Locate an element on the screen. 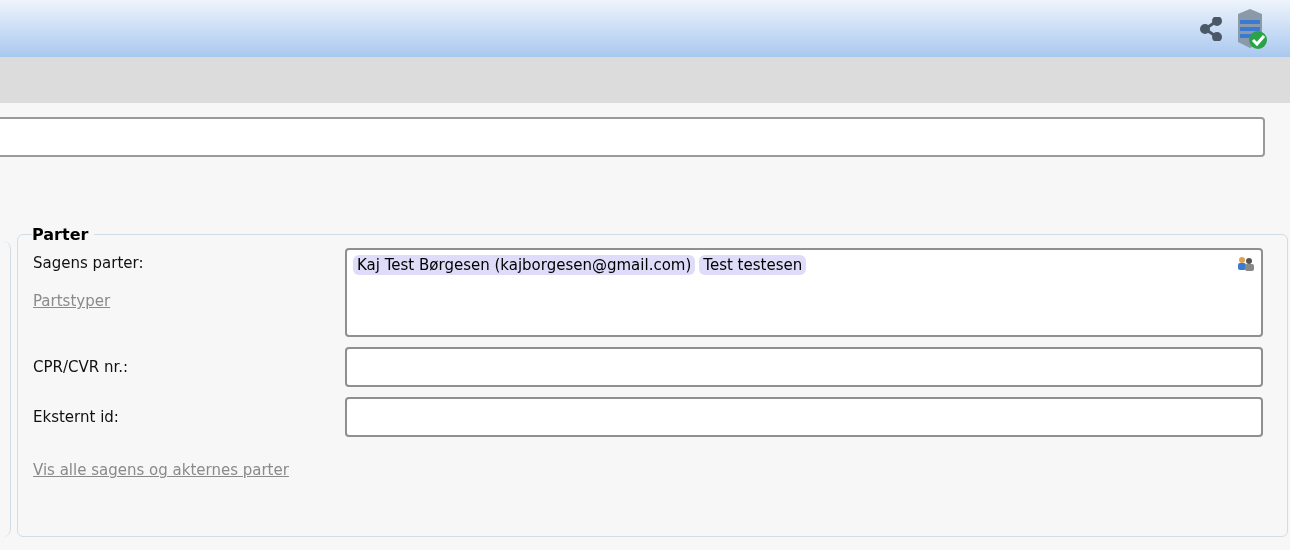  parties-field: Kaj Test Børgesen (kajborgesen@gmail.com) Test testesen is located at coordinates (804, 292).